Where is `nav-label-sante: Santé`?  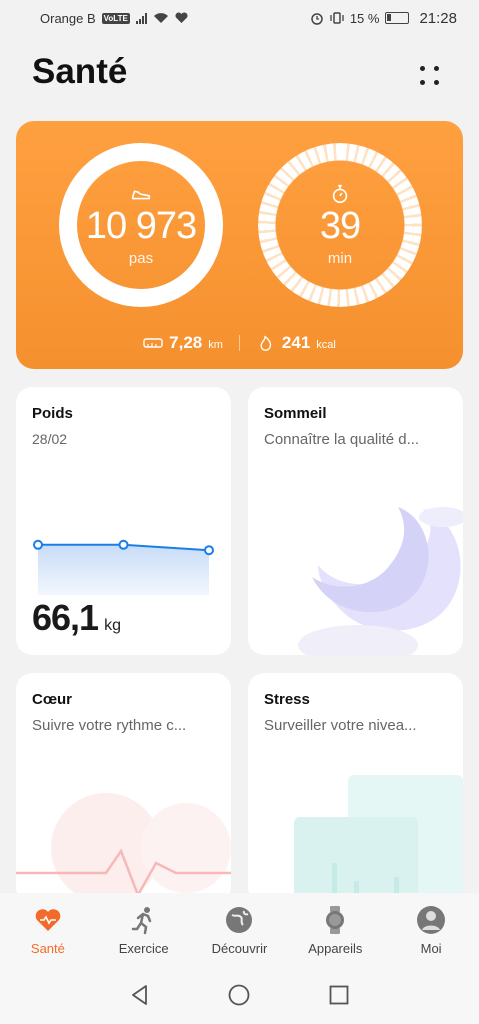
nav-label-sante: Santé is located at coordinates (47, 948).